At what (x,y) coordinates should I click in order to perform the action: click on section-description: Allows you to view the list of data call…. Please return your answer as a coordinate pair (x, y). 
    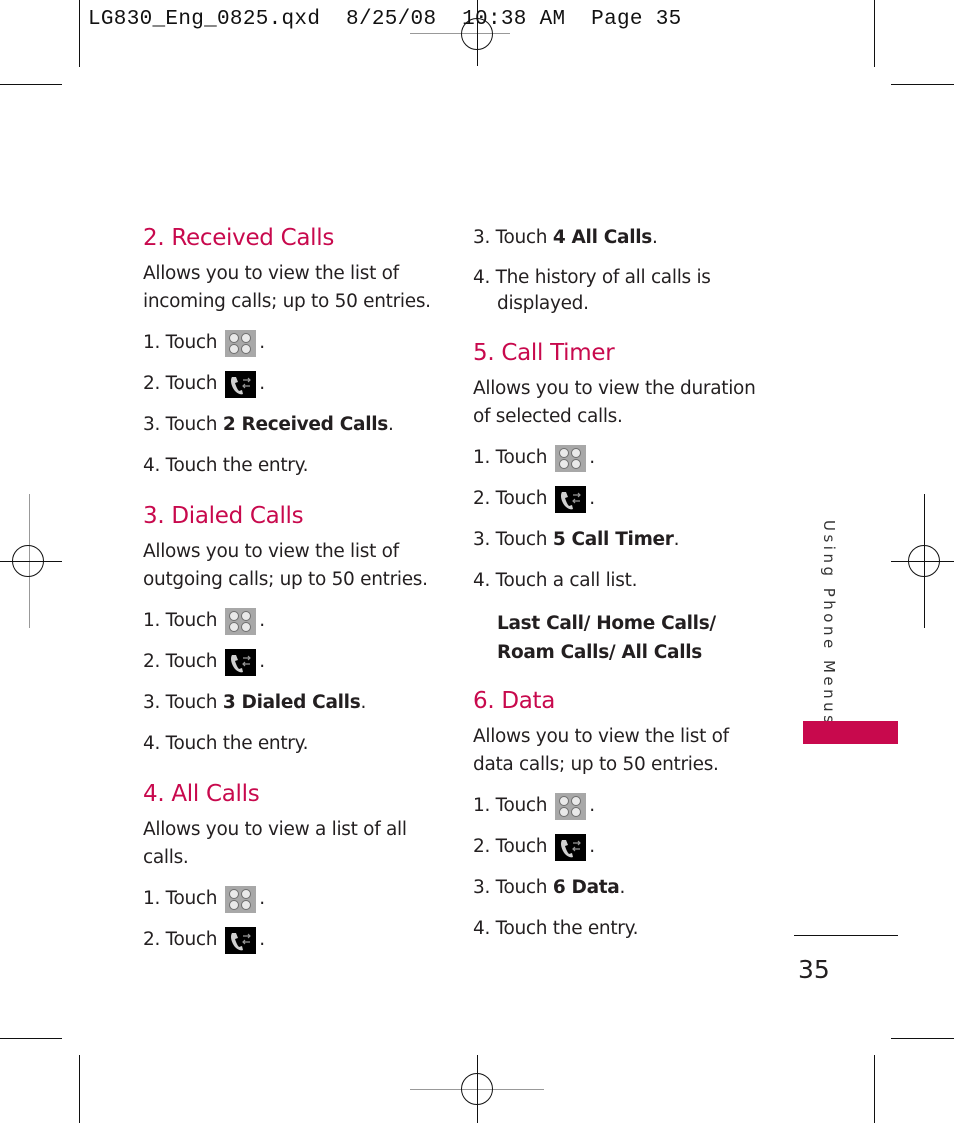
    Looking at the image, I should click on (601, 750).